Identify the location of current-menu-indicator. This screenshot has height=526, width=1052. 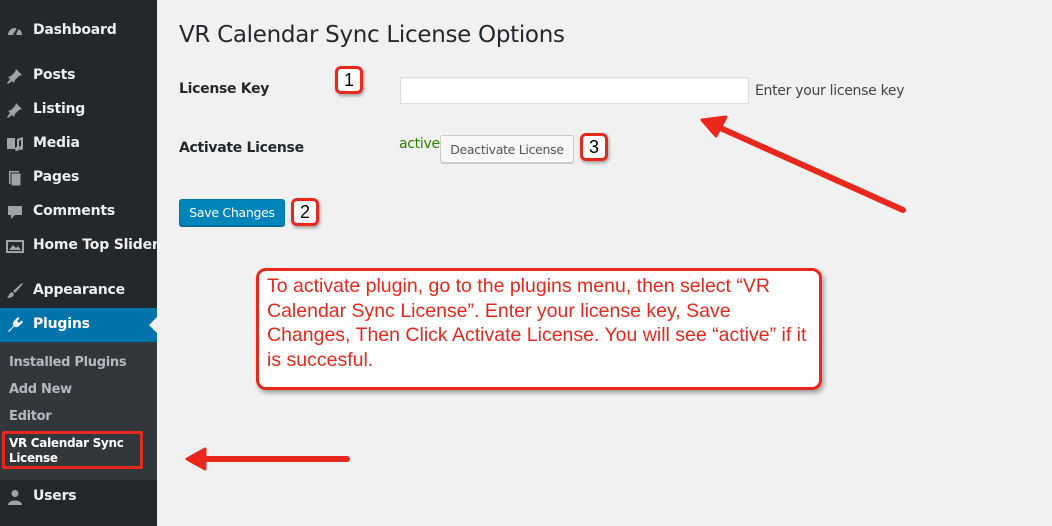
(153, 325).